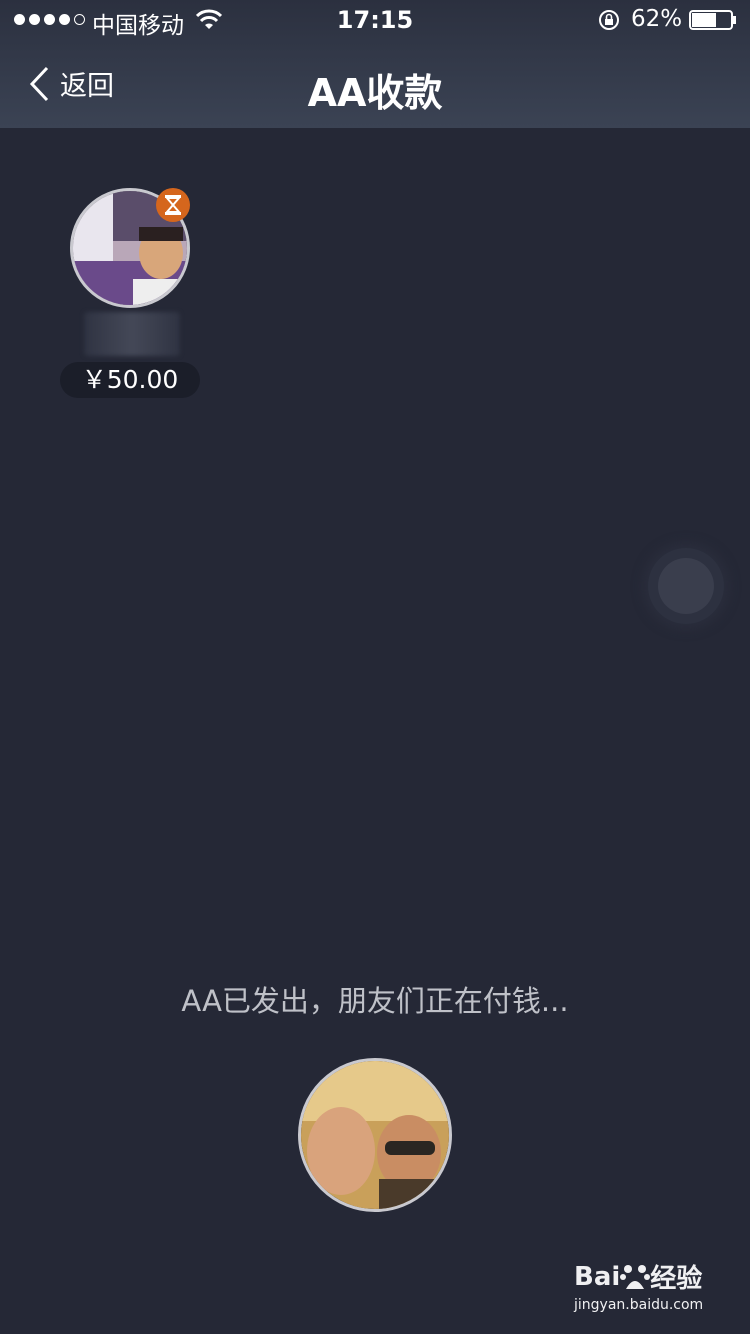 The image size is (750, 1334). I want to click on page-title: AA收款, so click(375, 93).